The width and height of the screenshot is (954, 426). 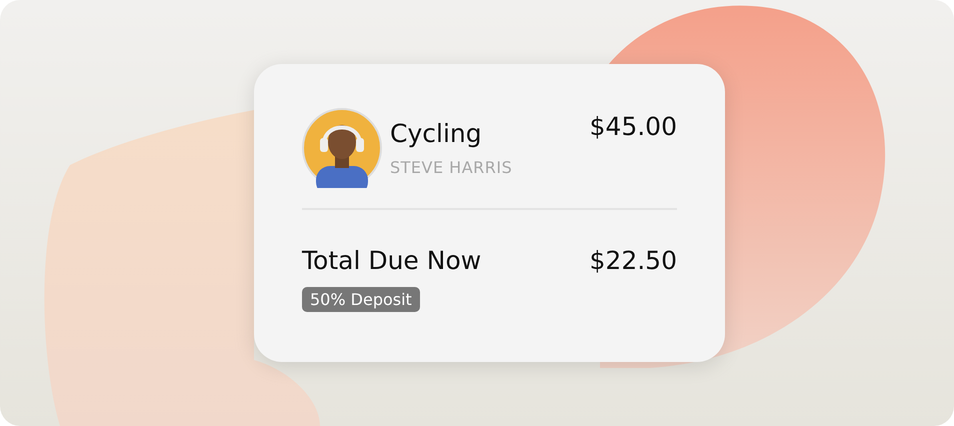 What do you see at coordinates (392, 260) in the screenshot?
I see `total-label: Total Due Now` at bounding box center [392, 260].